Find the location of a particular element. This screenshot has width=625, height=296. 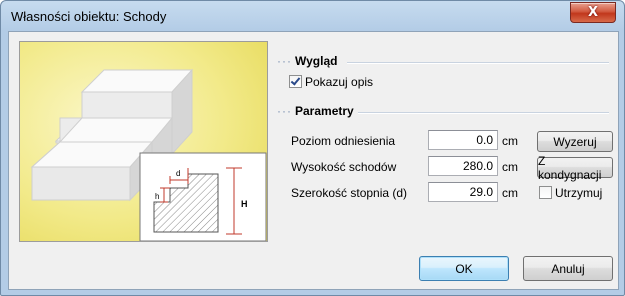

parameters-group-title: ··· Parametry is located at coordinates (315, 111).